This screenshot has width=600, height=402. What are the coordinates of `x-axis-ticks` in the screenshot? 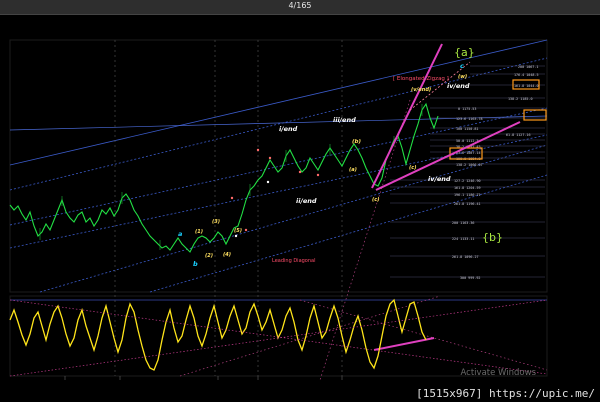 It's located at (203, 378).